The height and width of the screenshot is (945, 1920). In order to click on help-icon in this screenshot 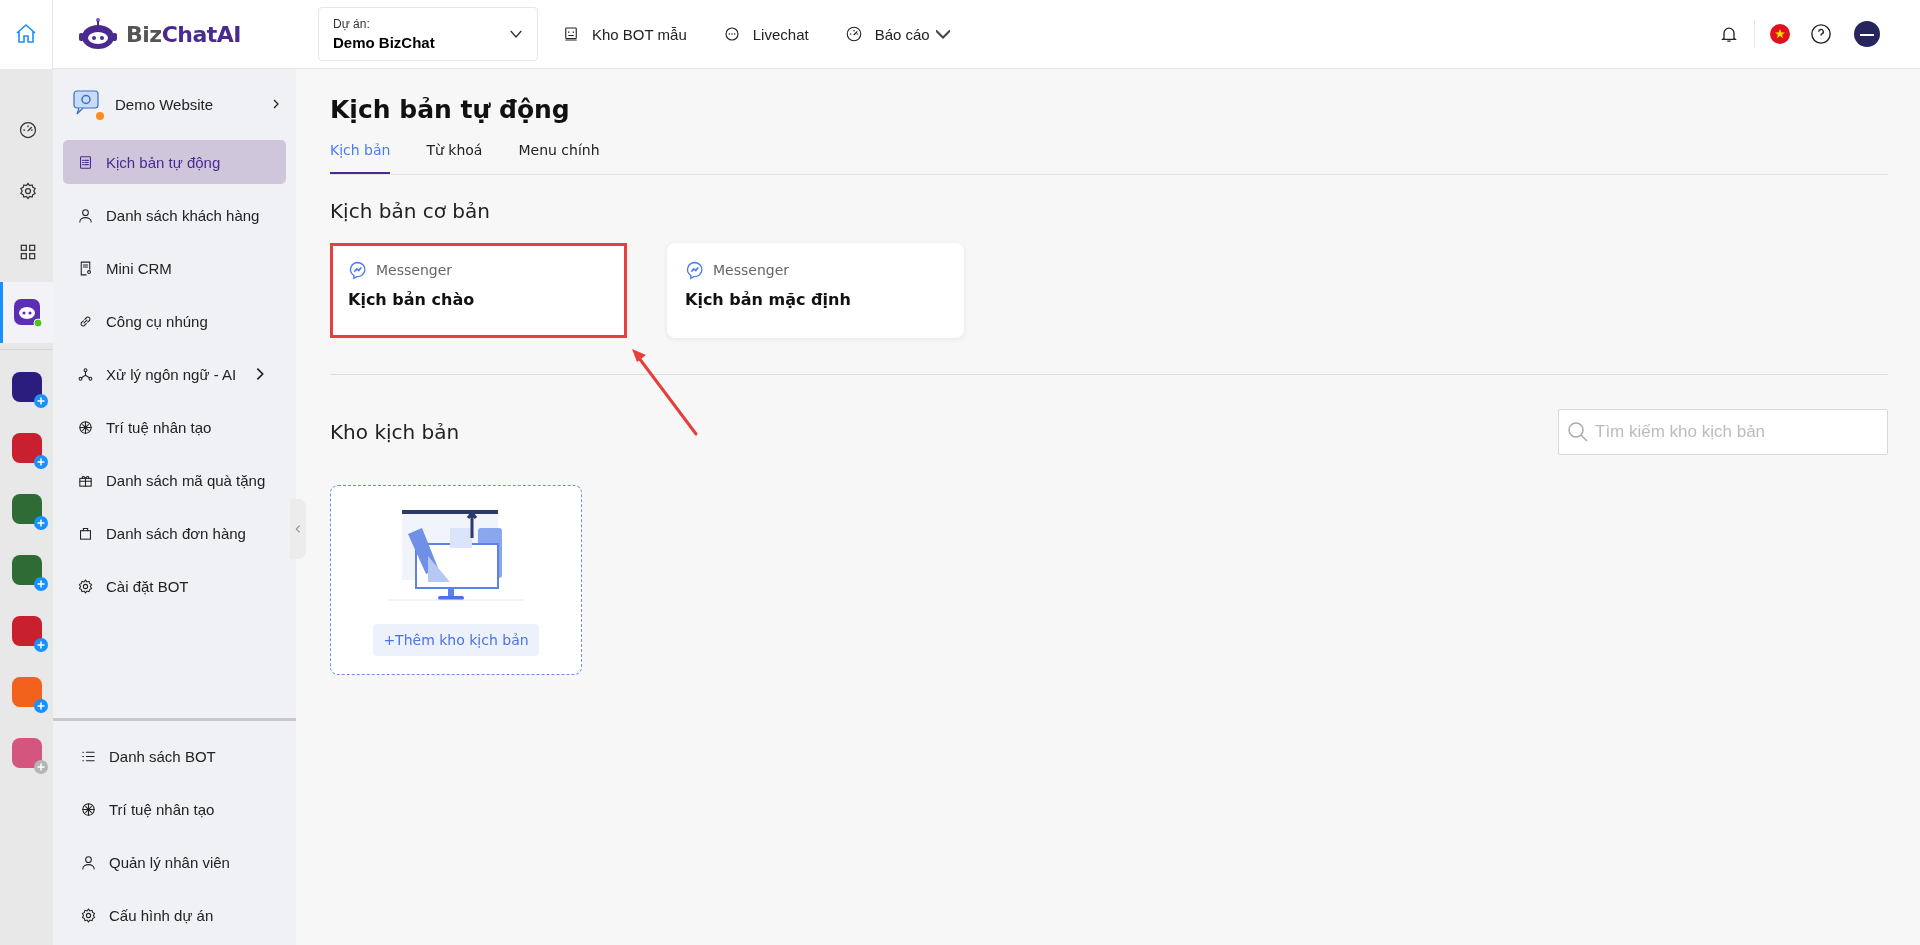, I will do `click(1821, 34)`.